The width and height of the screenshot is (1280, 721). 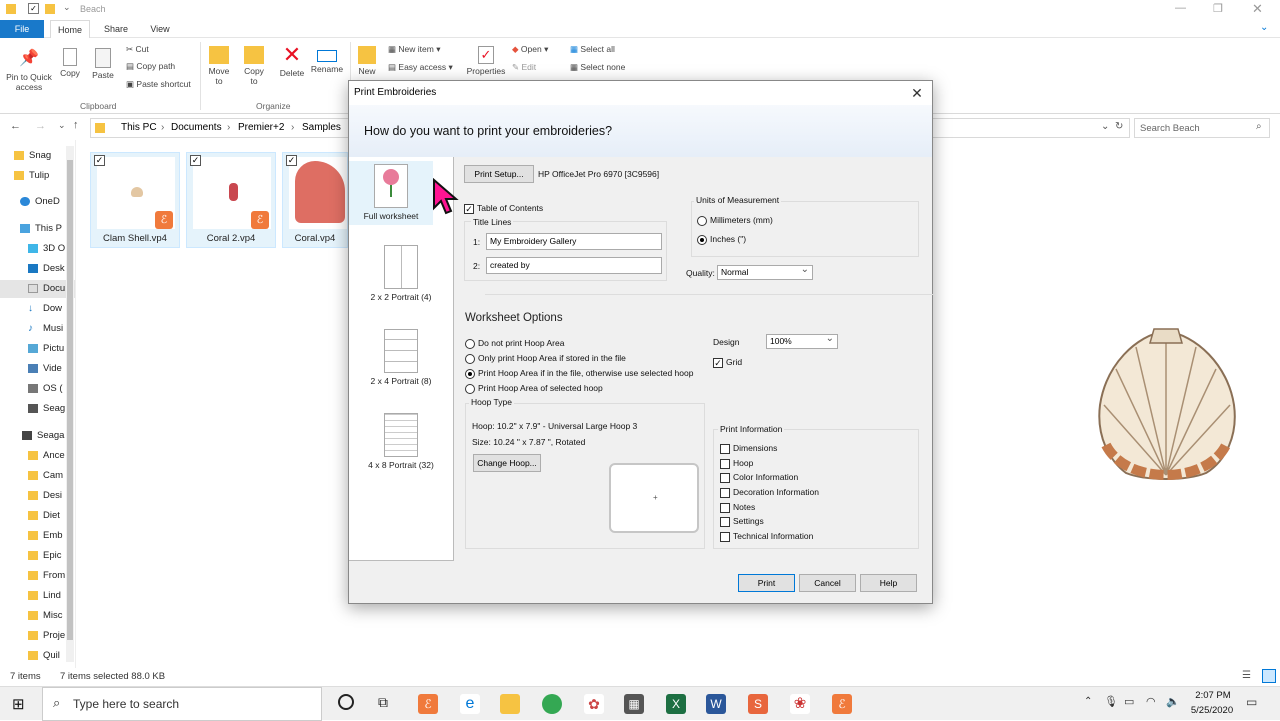 I want to click on details-view-icon: ☰, so click(x=1246, y=675).